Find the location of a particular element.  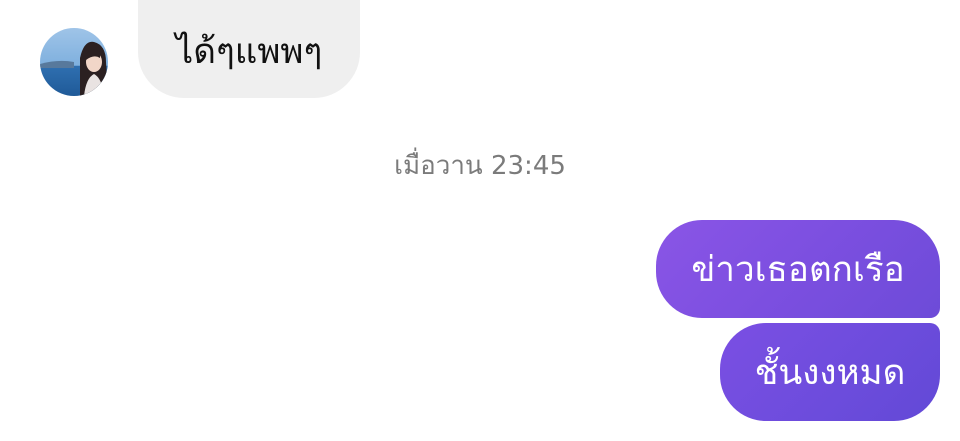

contact-avatar is located at coordinates (74, 62).